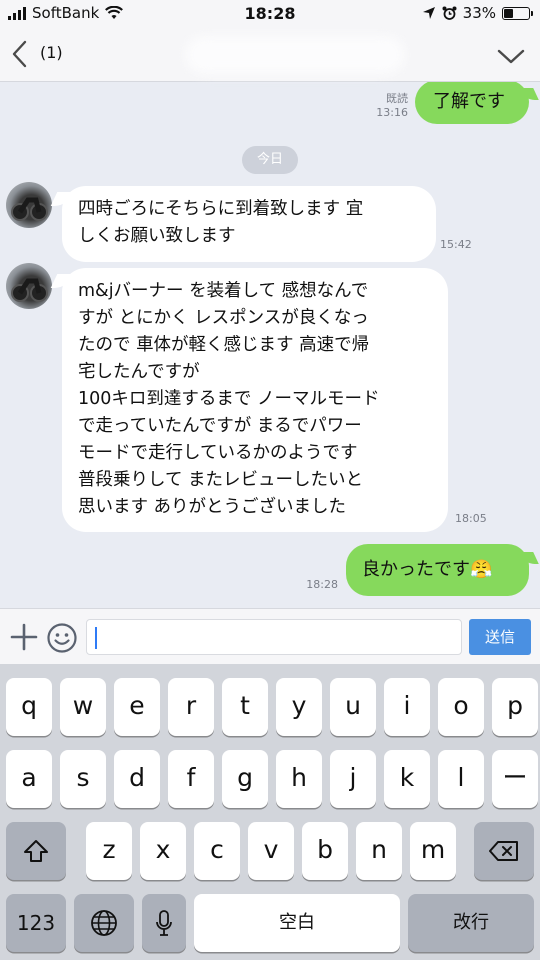 This screenshot has height=960, width=540. I want to click on key-g: g, so click(245, 779).